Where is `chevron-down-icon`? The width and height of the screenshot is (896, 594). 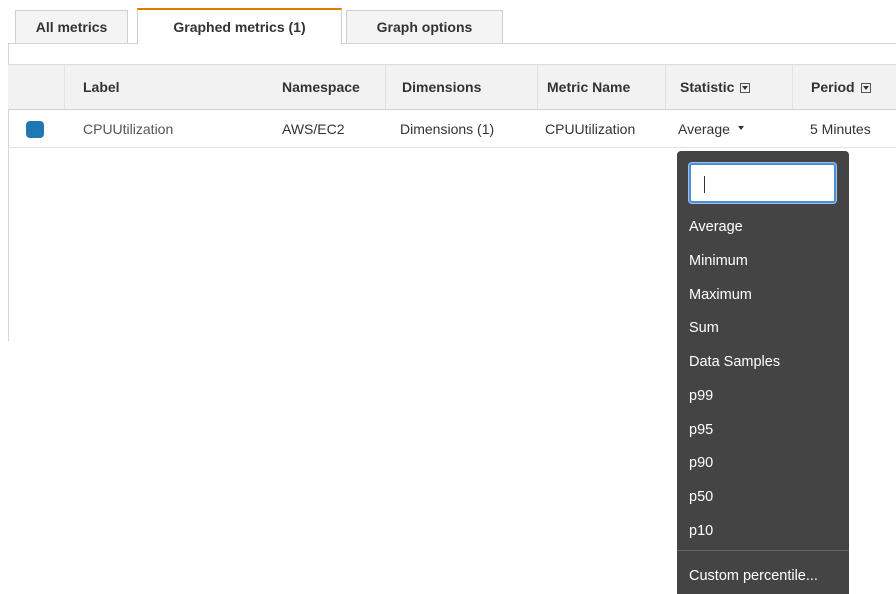 chevron-down-icon is located at coordinates (740, 128).